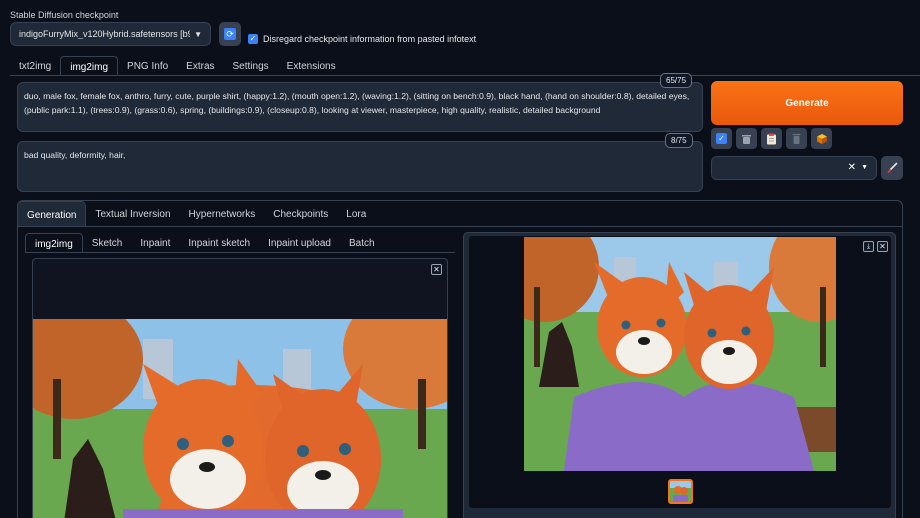  What do you see at coordinates (251, 66) in the screenshot?
I see `tab-settings: Settings` at bounding box center [251, 66].